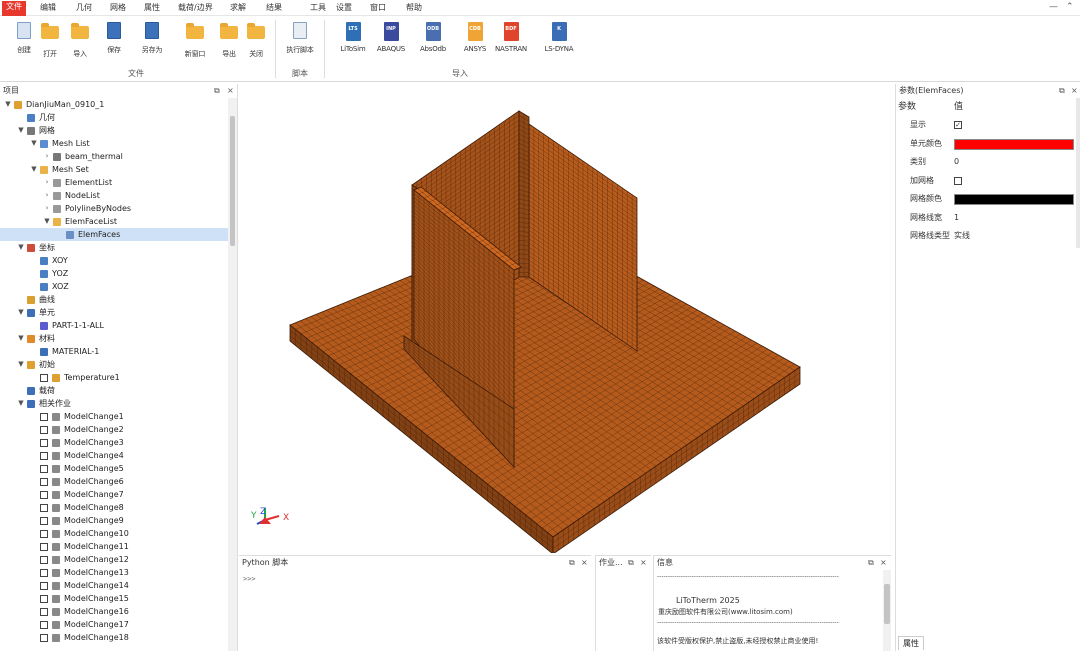 Image resolution: width=1080 pixels, height=651 pixels. What do you see at coordinates (238, 9) in the screenshot?
I see `menu-solve: 求解` at bounding box center [238, 9].